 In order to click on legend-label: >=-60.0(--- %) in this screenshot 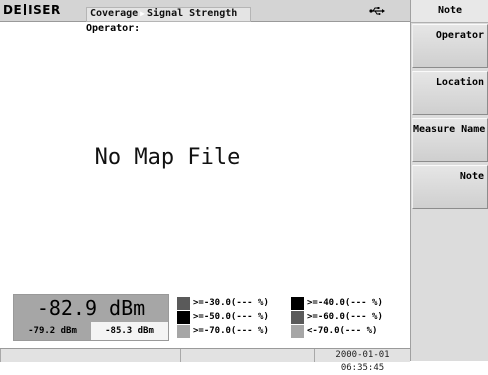, I will do `click(345, 317)`.